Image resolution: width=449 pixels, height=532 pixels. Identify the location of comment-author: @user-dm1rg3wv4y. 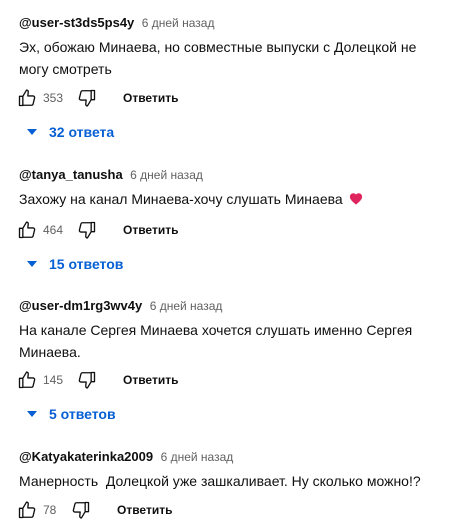
(80, 305).